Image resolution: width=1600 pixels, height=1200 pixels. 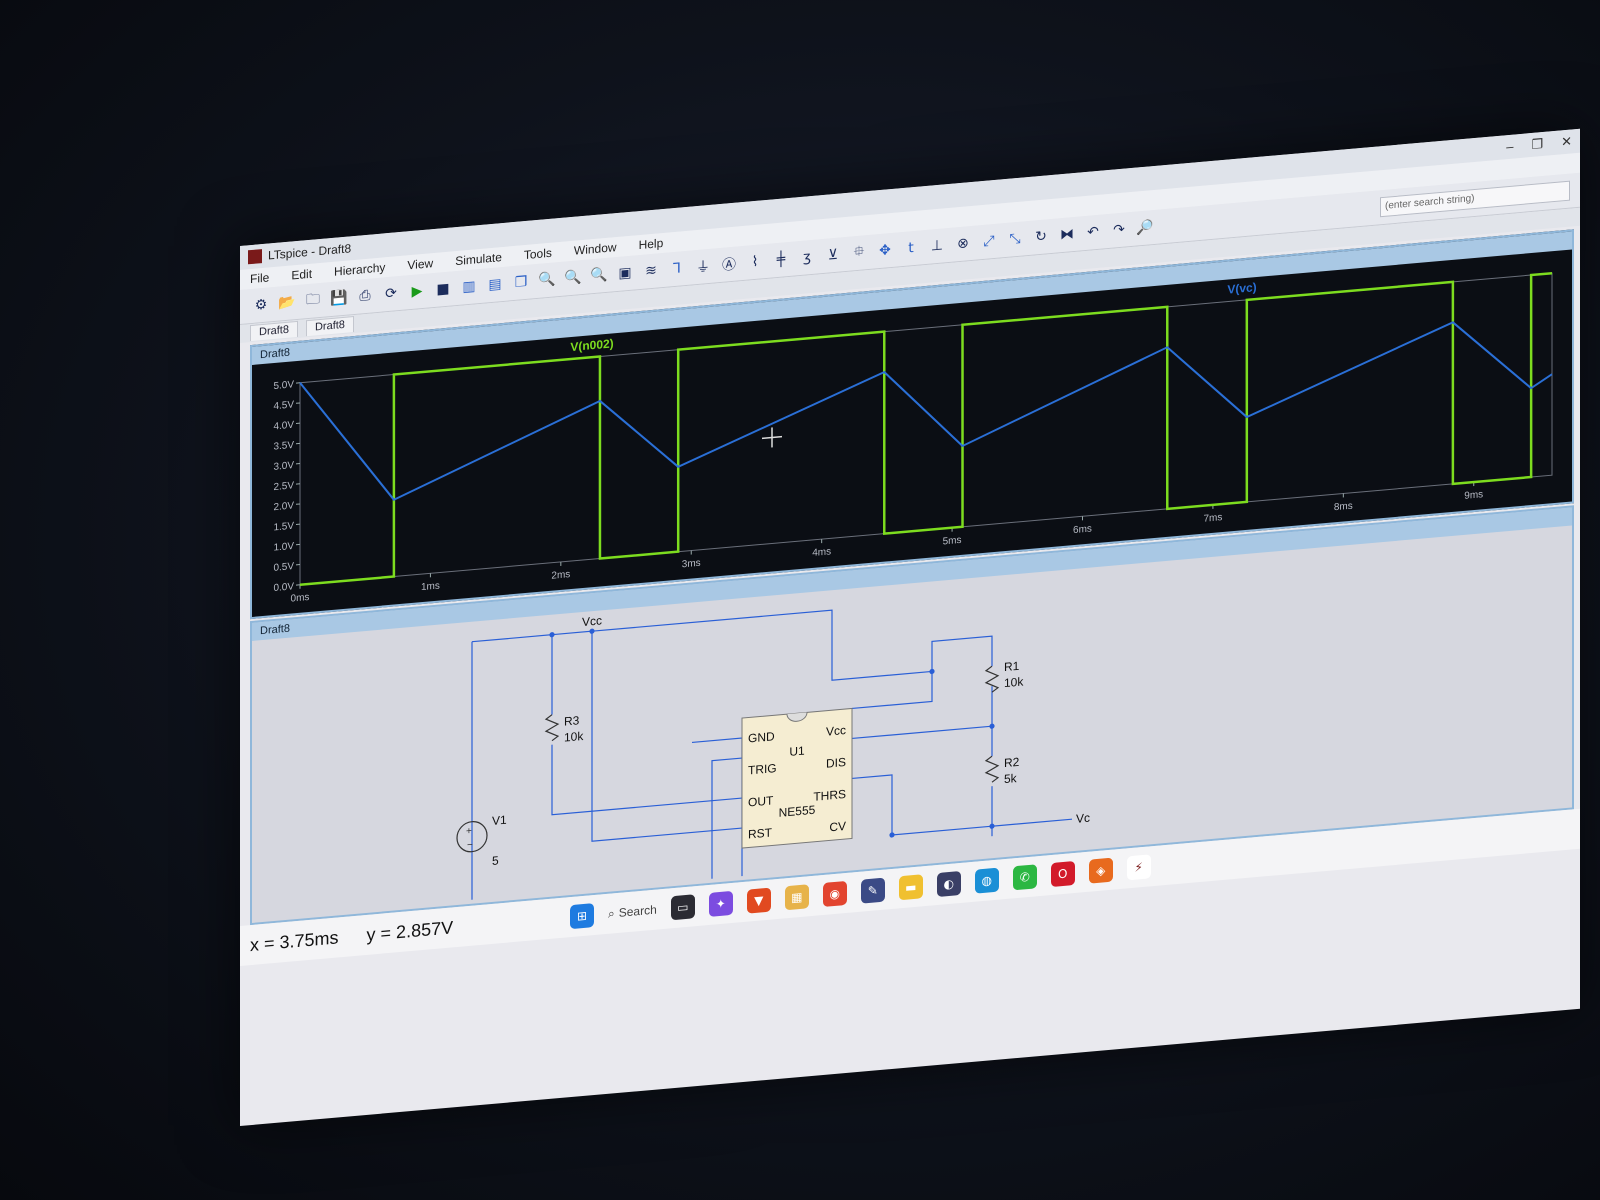 What do you see at coordinates (796, 897) in the screenshot?
I see `files-icon: ▦` at bounding box center [796, 897].